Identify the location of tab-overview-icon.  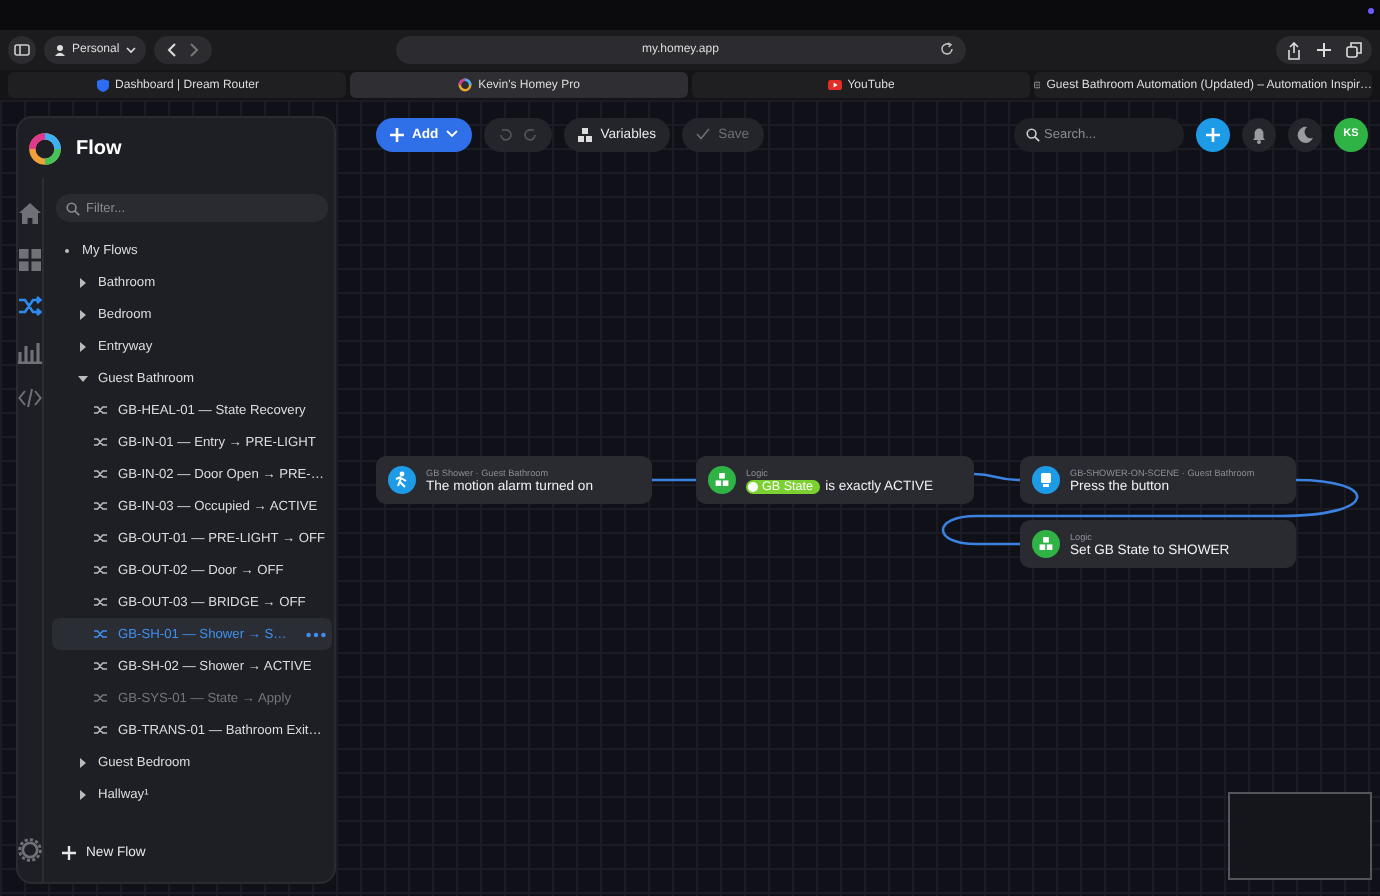
(1354, 50).